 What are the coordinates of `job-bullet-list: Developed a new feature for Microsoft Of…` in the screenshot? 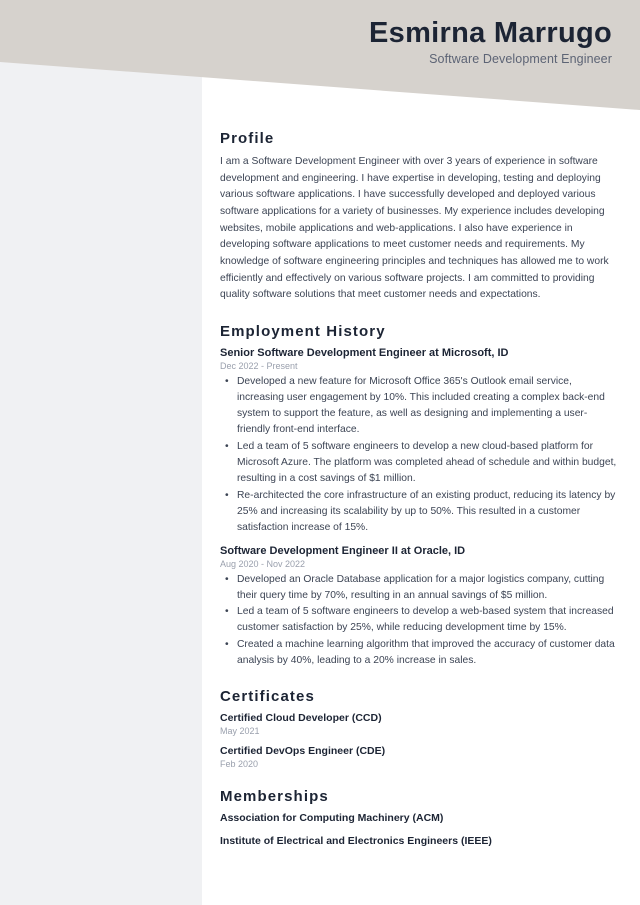 It's located at (419, 455).